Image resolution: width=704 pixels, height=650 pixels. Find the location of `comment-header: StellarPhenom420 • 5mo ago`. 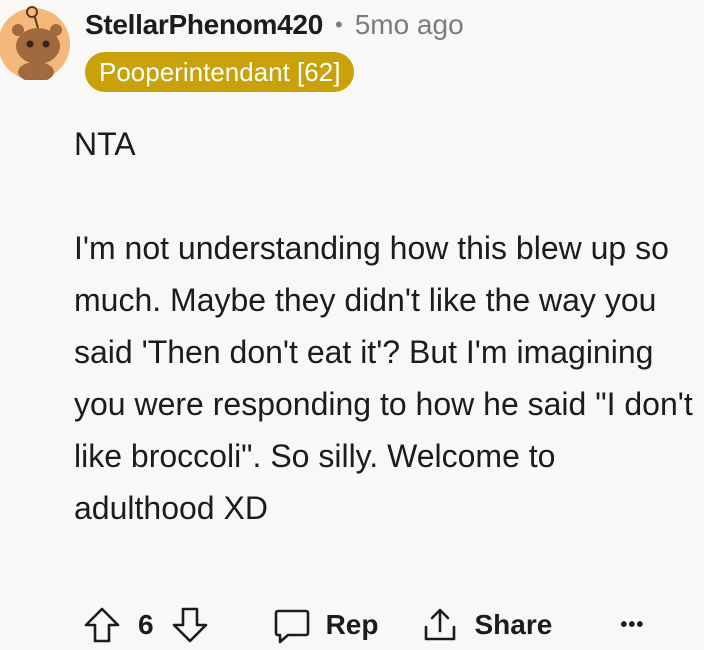

comment-header: StellarPhenom420 • 5mo ago is located at coordinates (274, 25).